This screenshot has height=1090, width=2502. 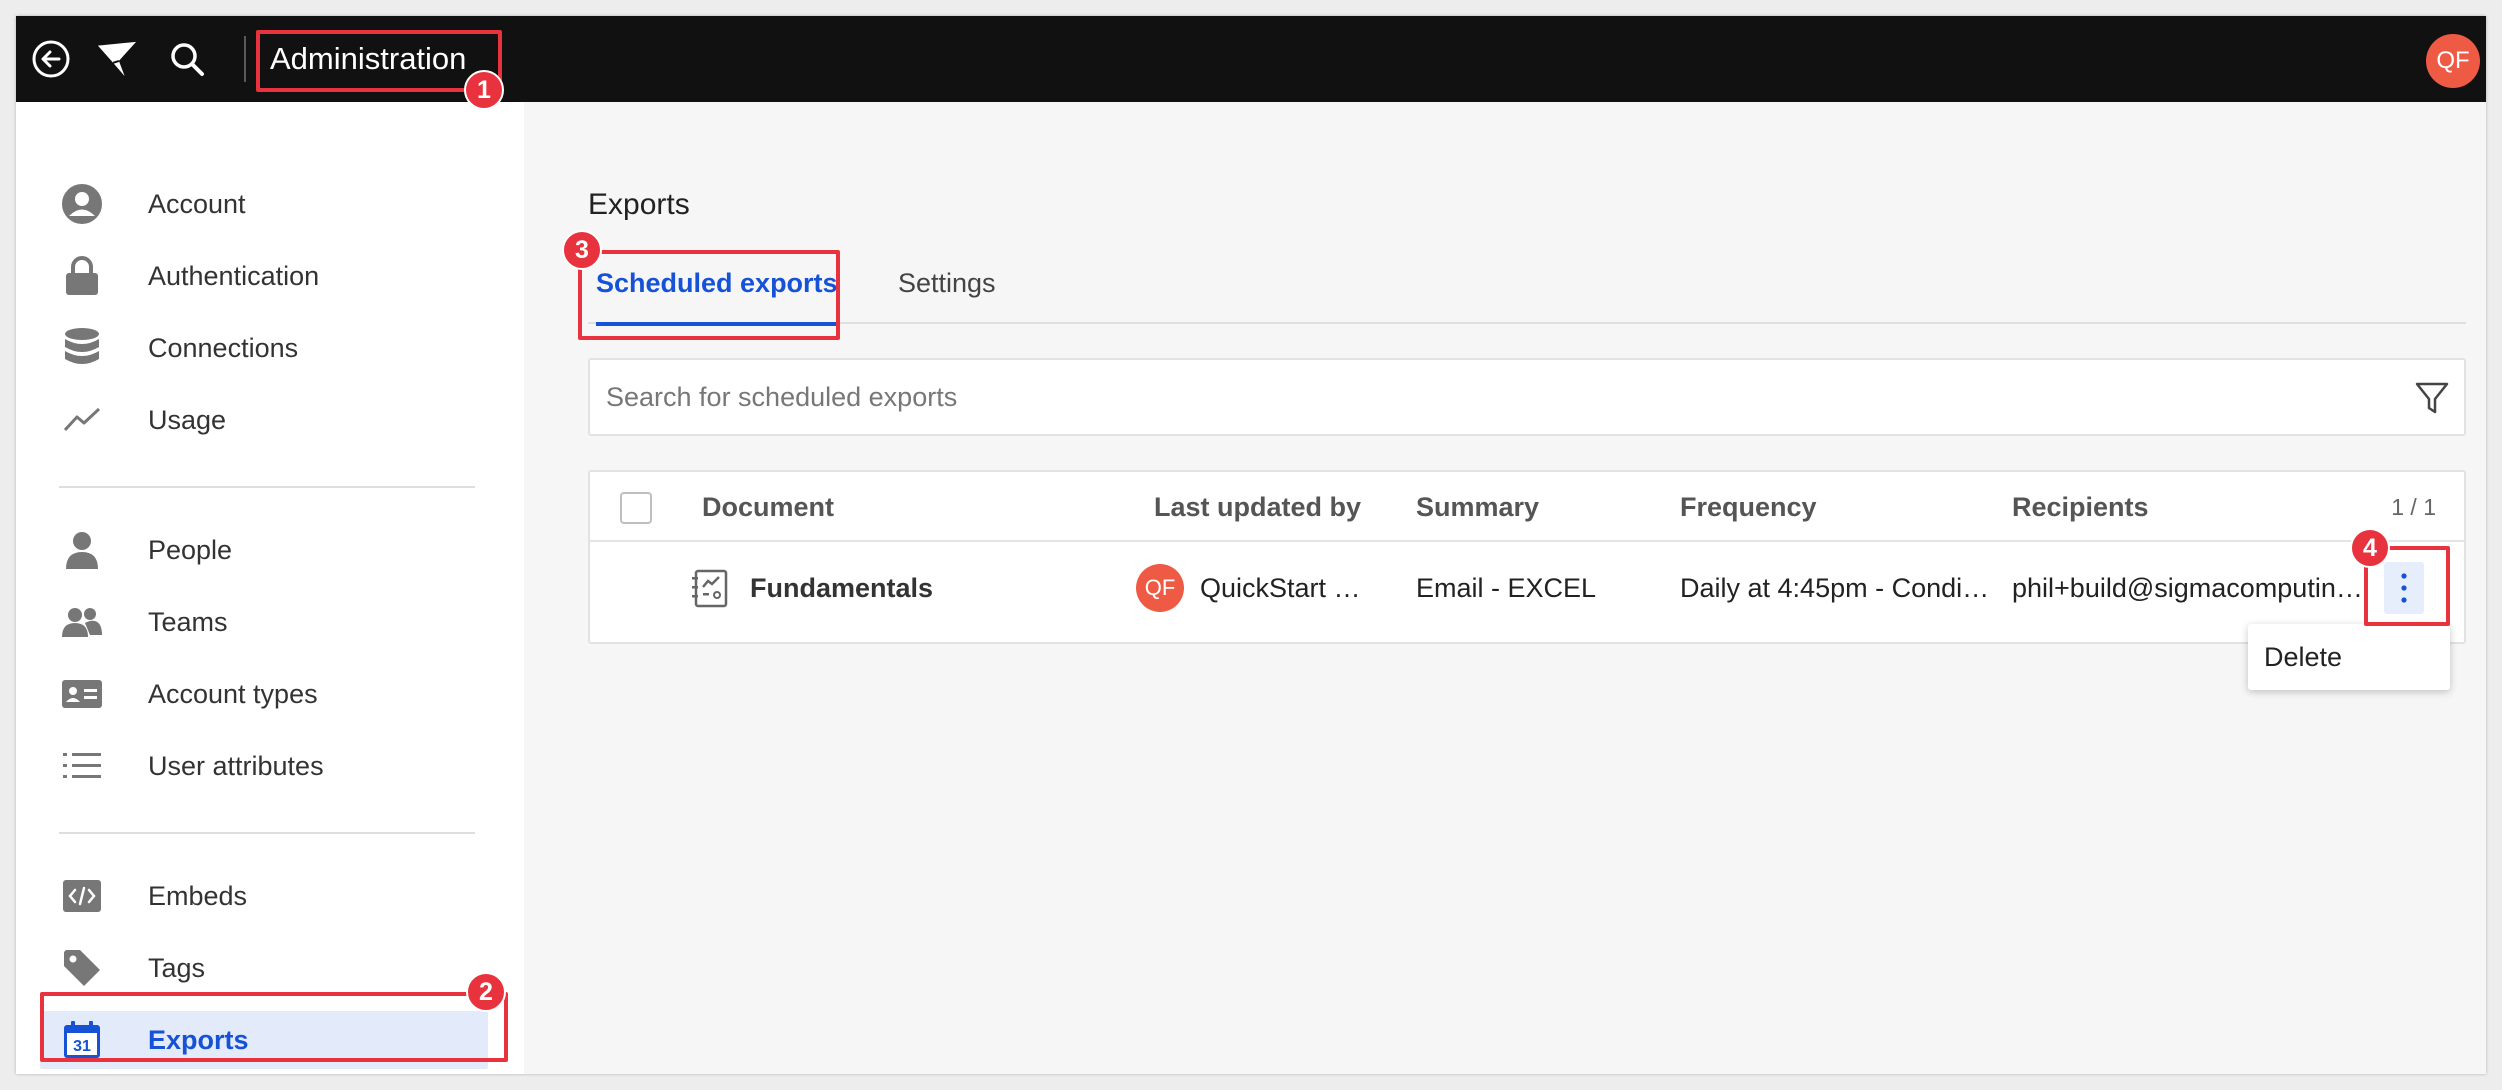 What do you see at coordinates (486, 992) in the screenshot?
I see `step-badge-2: 2` at bounding box center [486, 992].